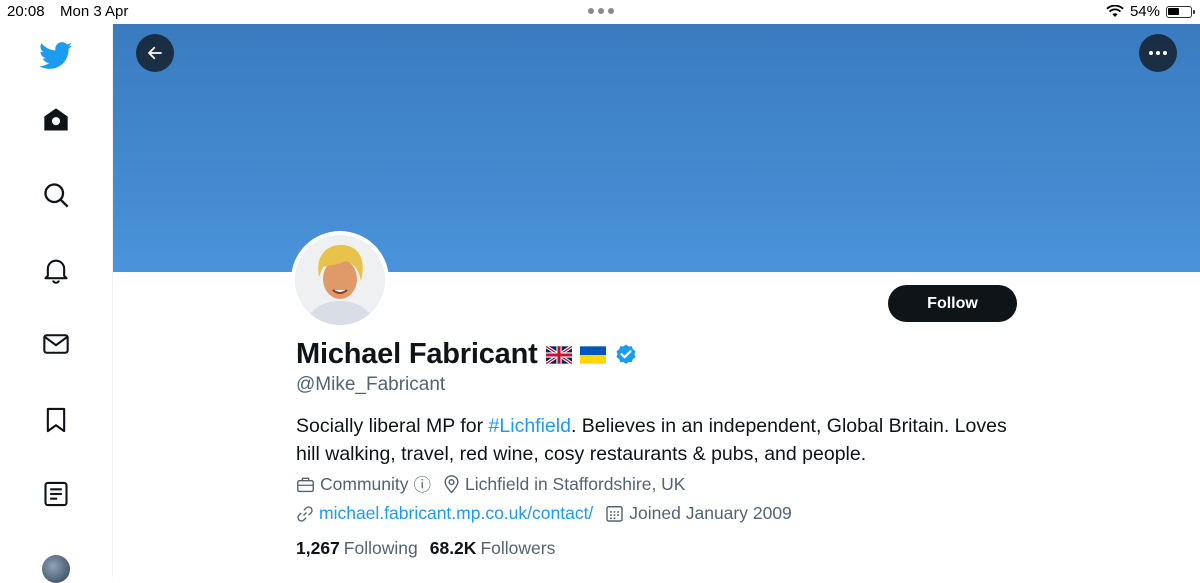  I want to click on more-dots-icon, so click(1158, 53).